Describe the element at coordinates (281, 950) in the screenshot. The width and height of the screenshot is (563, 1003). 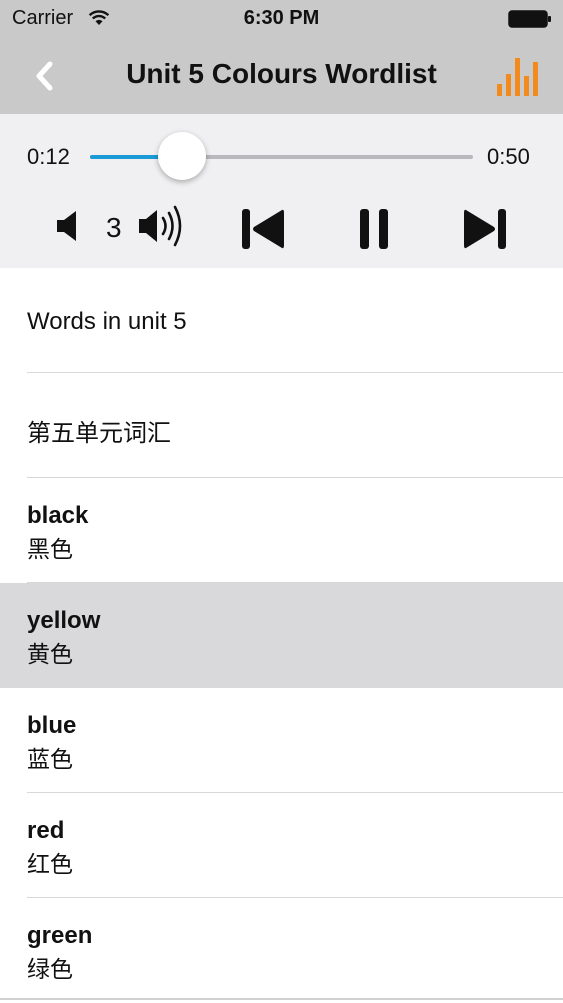
I see `word-row: green 绿色` at that location.